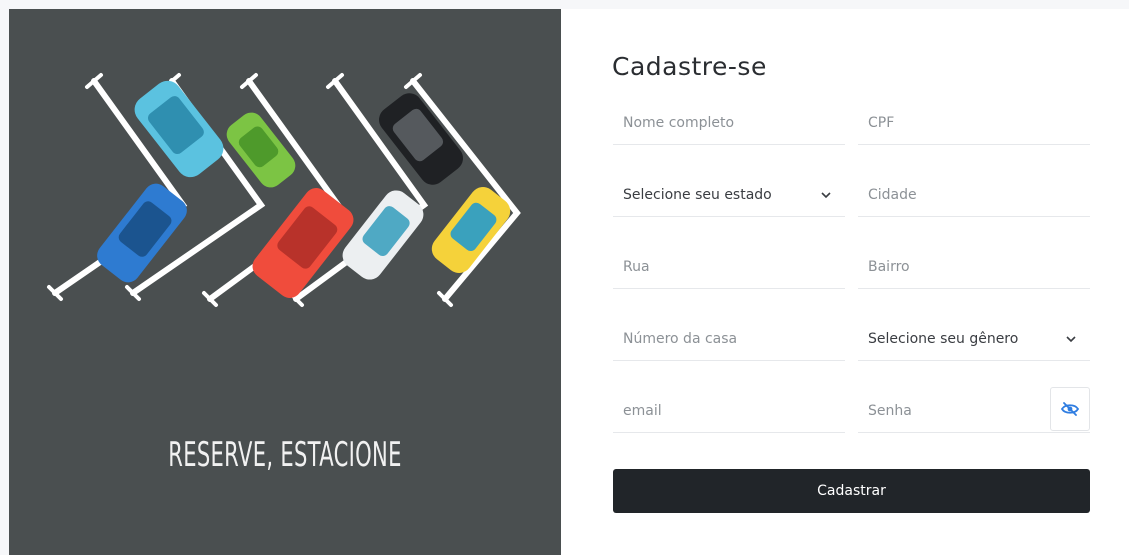  I want to click on car-cyan, so click(179, 129).